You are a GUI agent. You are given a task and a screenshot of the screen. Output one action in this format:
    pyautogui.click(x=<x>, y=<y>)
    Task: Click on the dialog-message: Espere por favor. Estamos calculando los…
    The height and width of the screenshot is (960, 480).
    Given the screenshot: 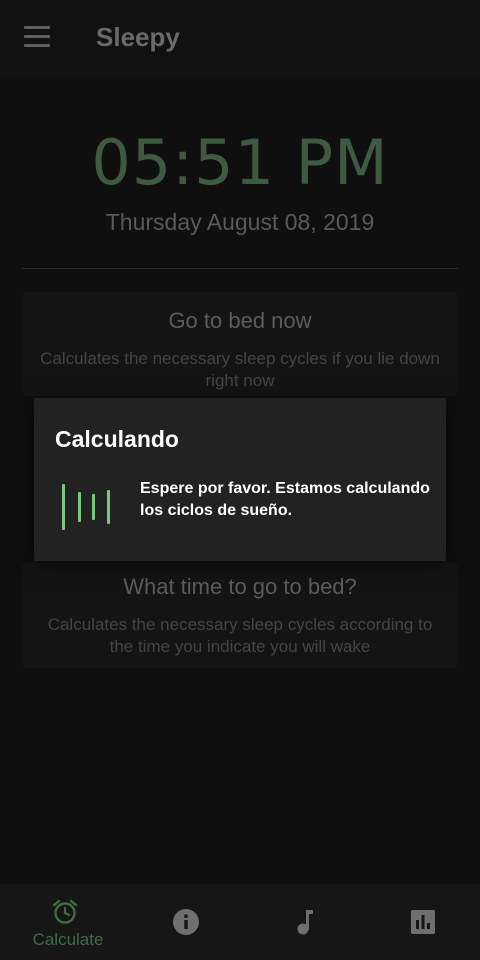 What is the action you would take?
    pyautogui.click(x=285, y=499)
    